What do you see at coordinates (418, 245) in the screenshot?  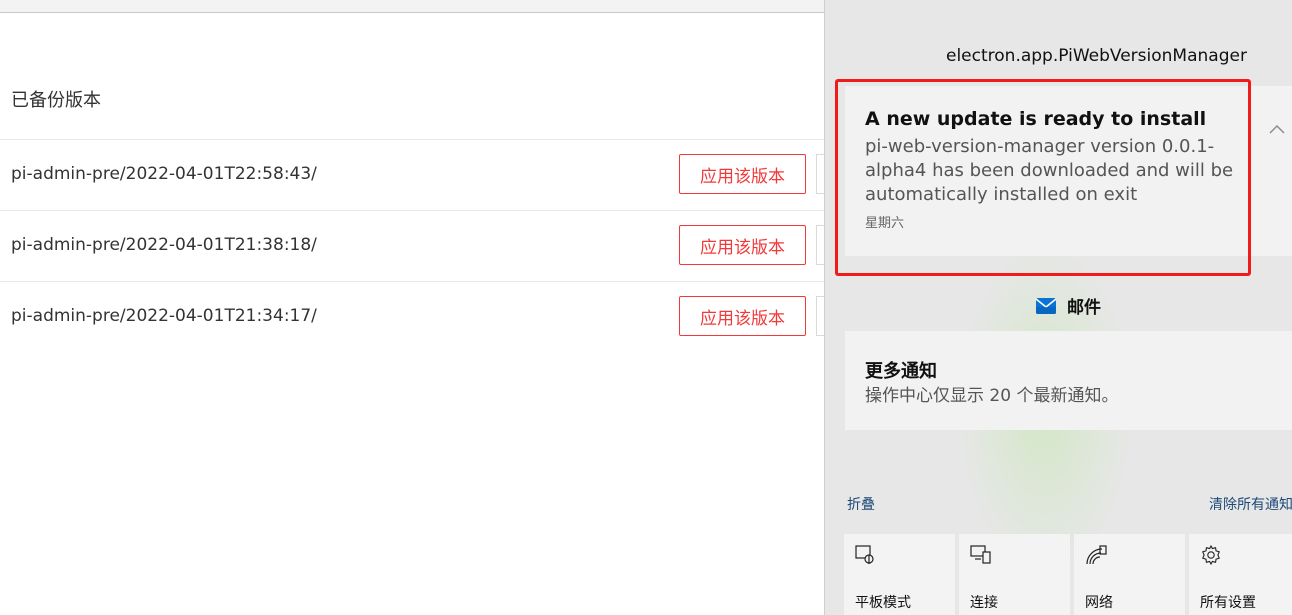 I see `version-row: pi-admin-pre/2022-04-01T21:38:18/ 应用该版本` at bounding box center [418, 245].